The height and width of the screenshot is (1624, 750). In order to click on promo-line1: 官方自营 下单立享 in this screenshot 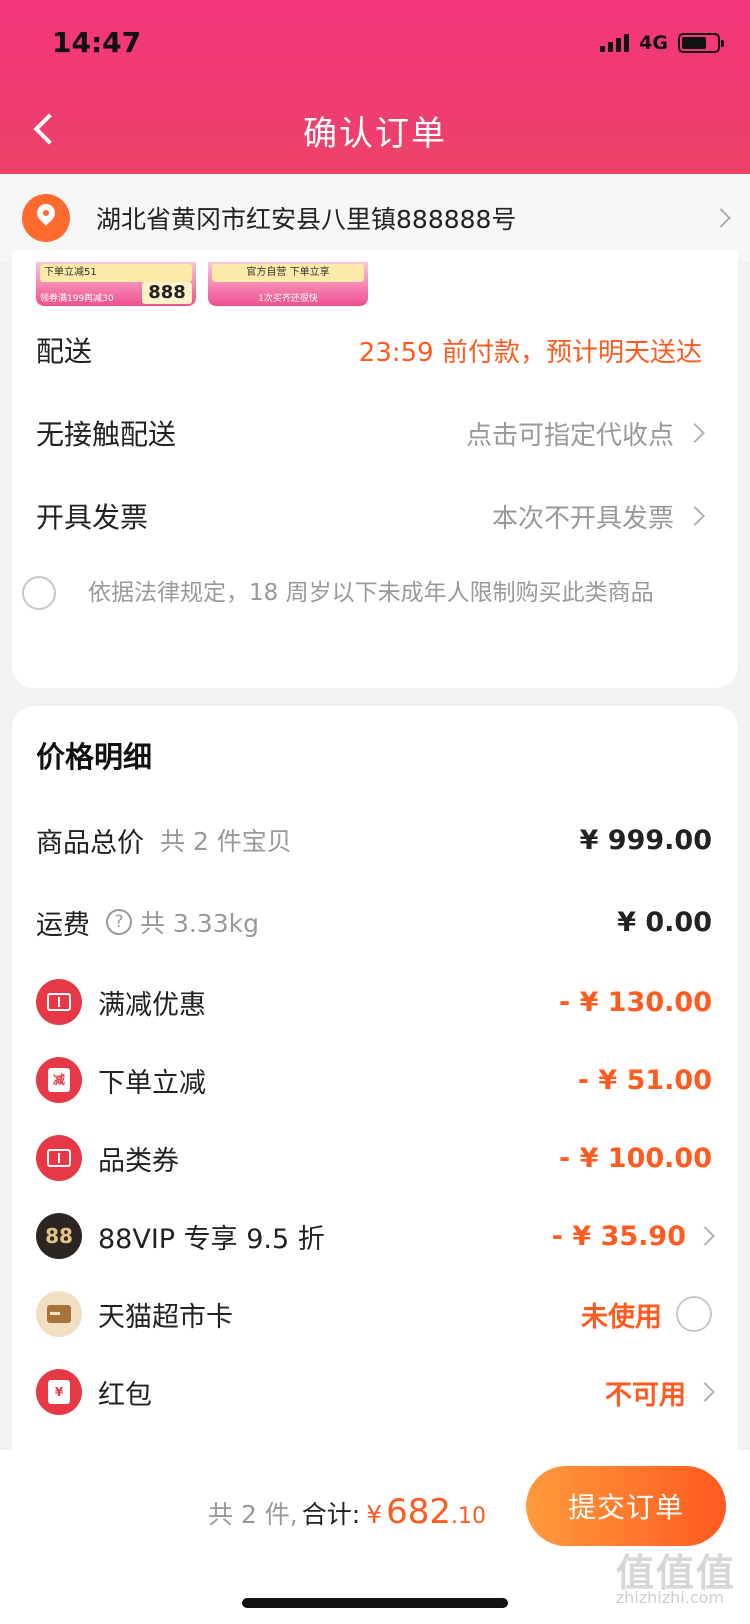, I will do `click(288, 273)`.